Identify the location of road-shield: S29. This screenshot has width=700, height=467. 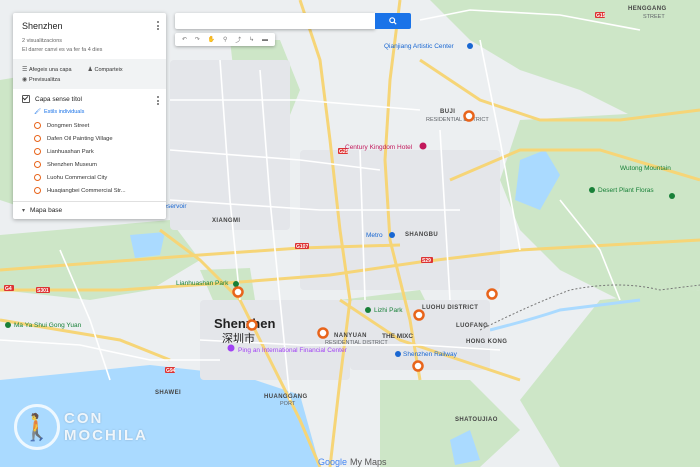
(426, 261).